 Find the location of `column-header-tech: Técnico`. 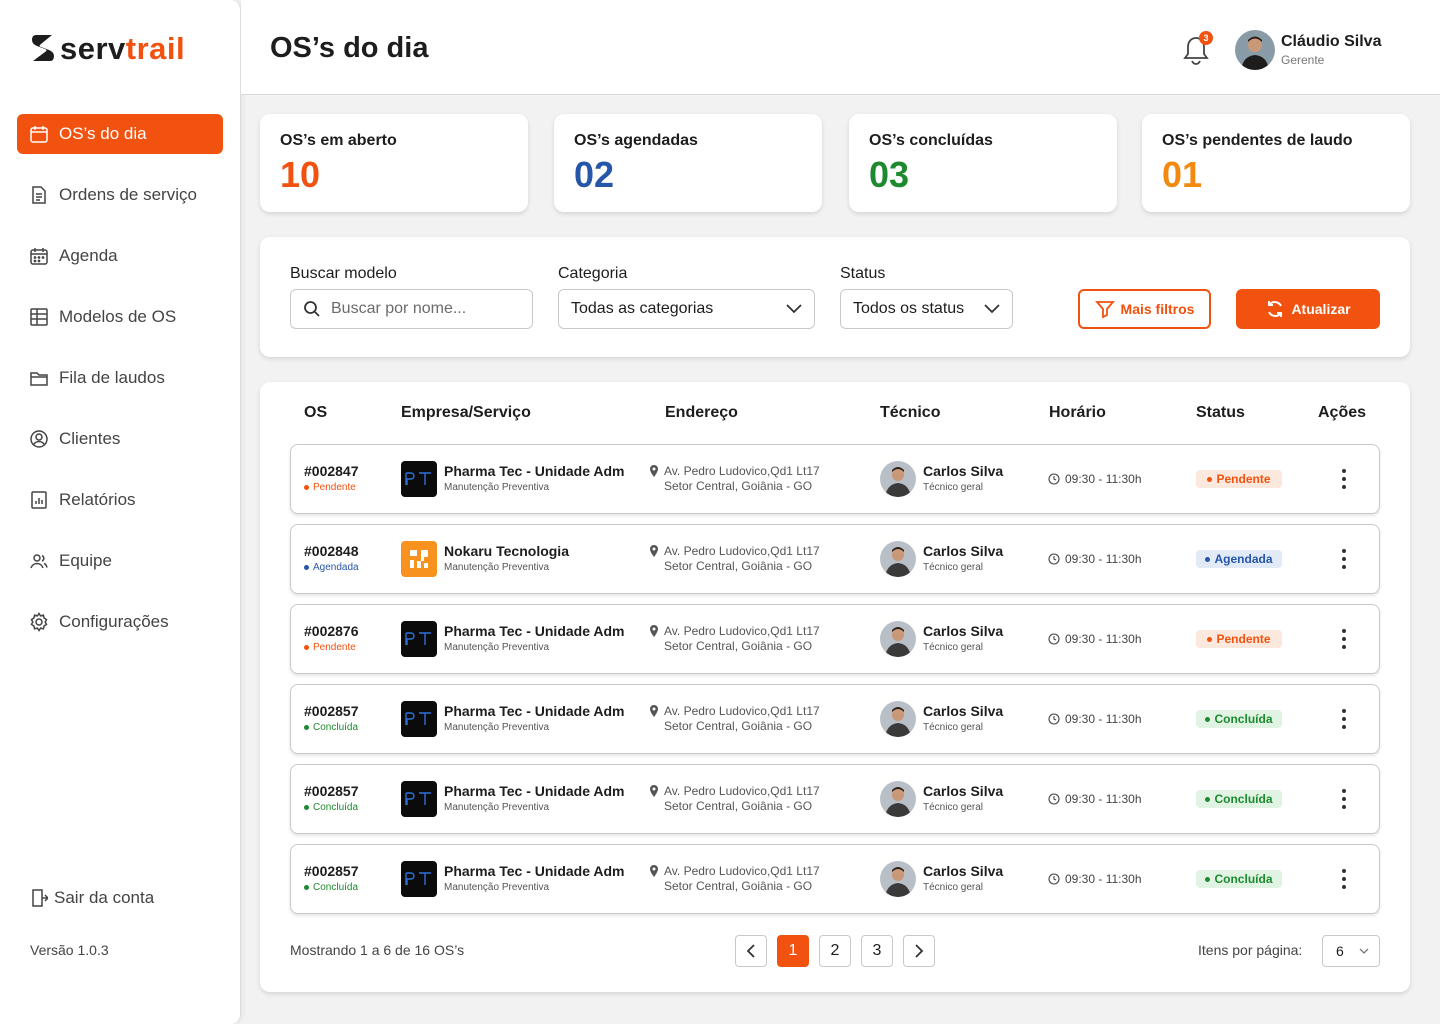

column-header-tech: Técnico is located at coordinates (910, 412).